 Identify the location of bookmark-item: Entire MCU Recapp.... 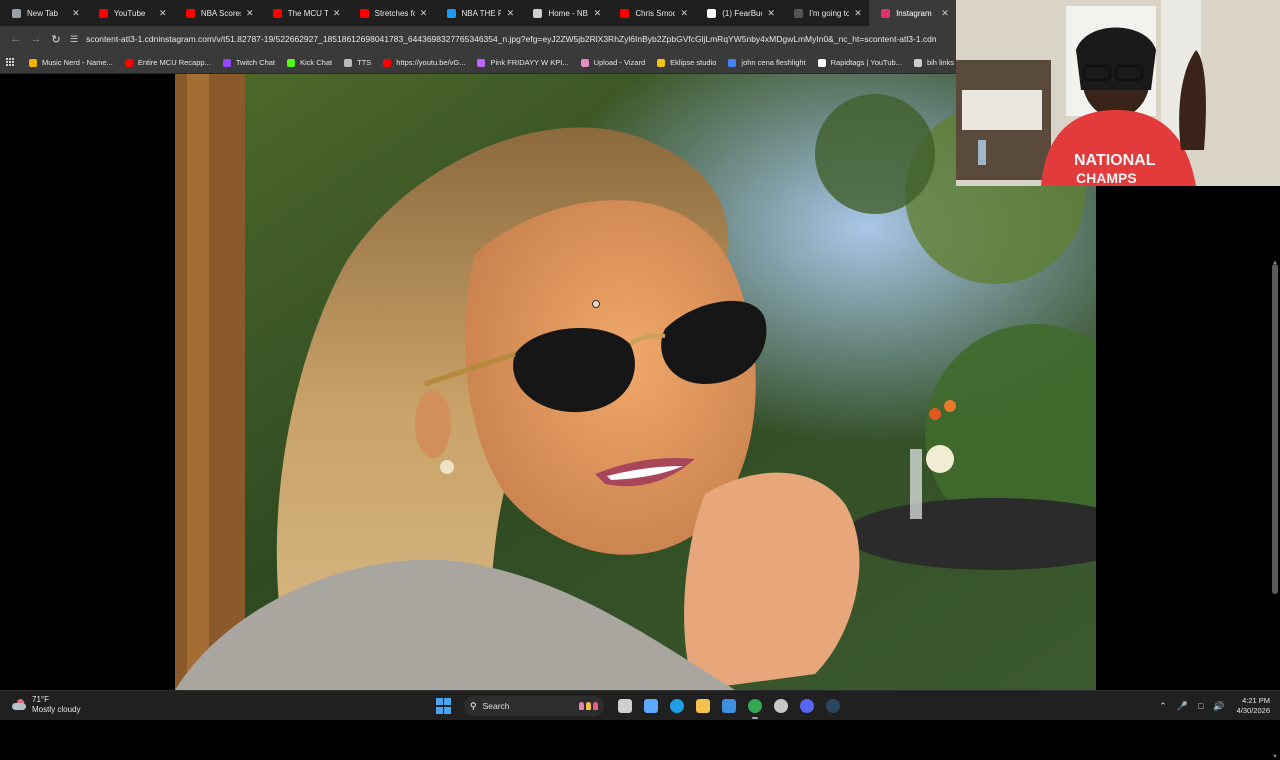
(167, 62).